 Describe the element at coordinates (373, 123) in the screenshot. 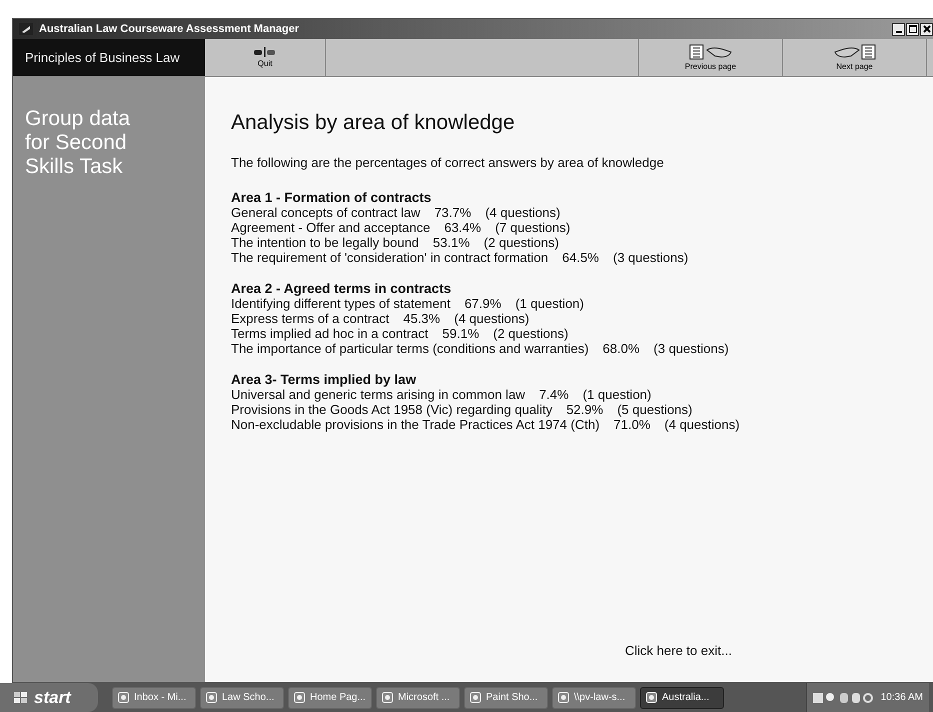

I see `page-heading: Analysis by area of knowledge` at that location.